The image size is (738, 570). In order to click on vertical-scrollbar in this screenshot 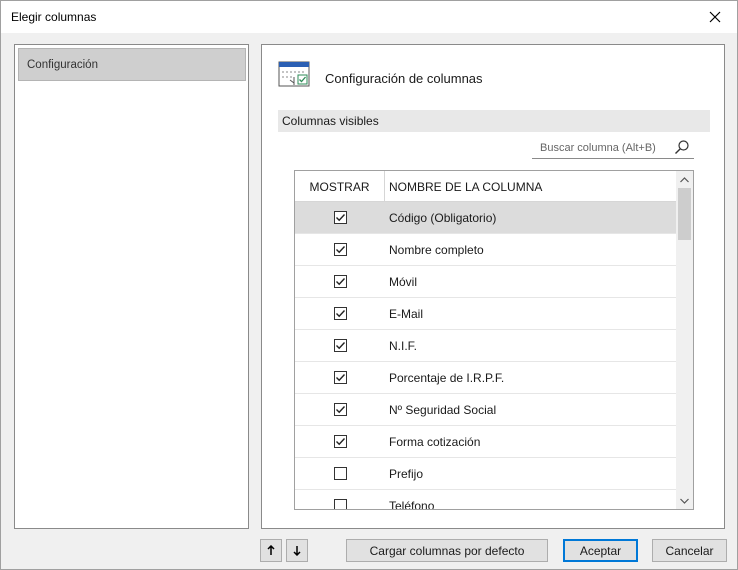, I will do `click(684, 340)`.